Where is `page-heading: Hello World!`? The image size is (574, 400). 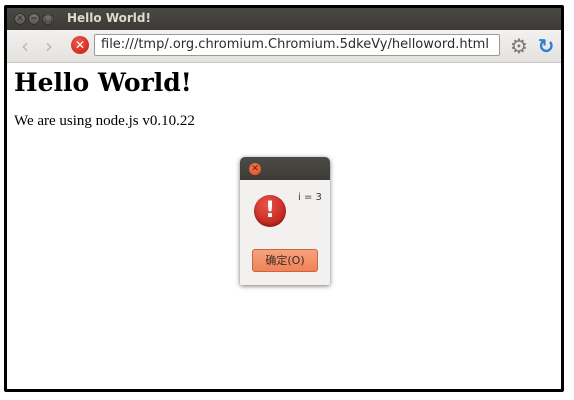
page-heading: Hello World! is located at coordinates (103, 82).